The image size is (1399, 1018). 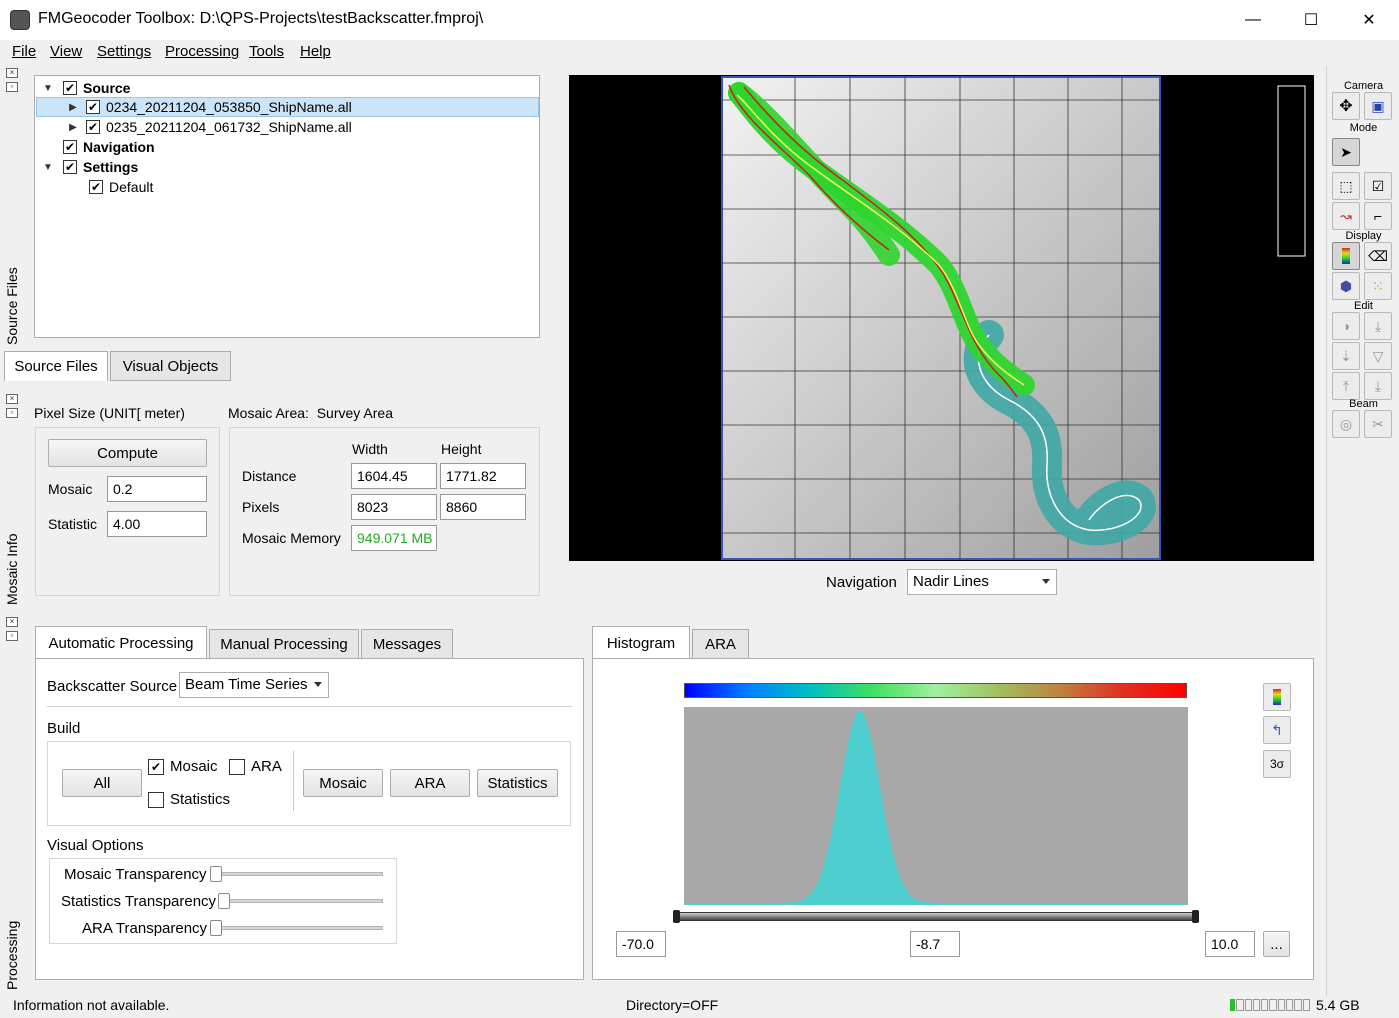 I want to click on histogram-min-field: -70.0, so click(x=641, y=944).